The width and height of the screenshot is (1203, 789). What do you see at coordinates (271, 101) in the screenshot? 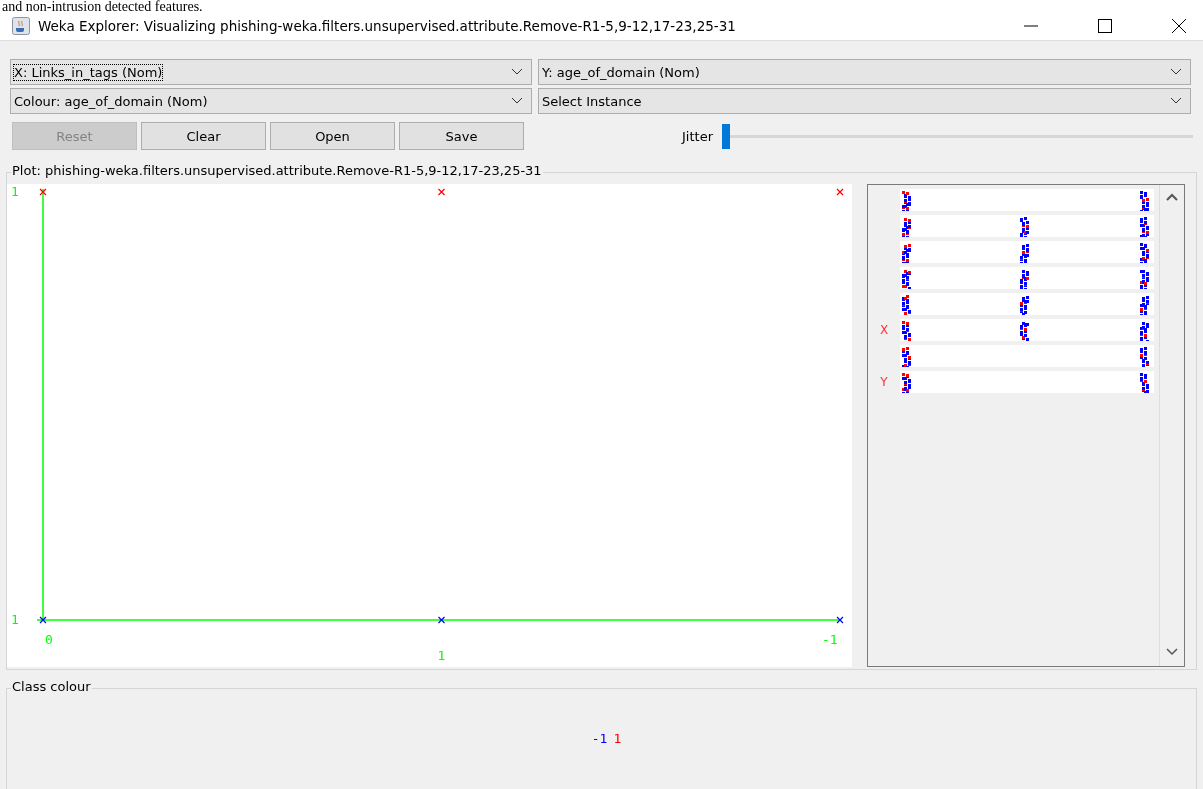
I see `dropdown: Colour: age_of_domain (Nom)` at bounding box center [271, 101].